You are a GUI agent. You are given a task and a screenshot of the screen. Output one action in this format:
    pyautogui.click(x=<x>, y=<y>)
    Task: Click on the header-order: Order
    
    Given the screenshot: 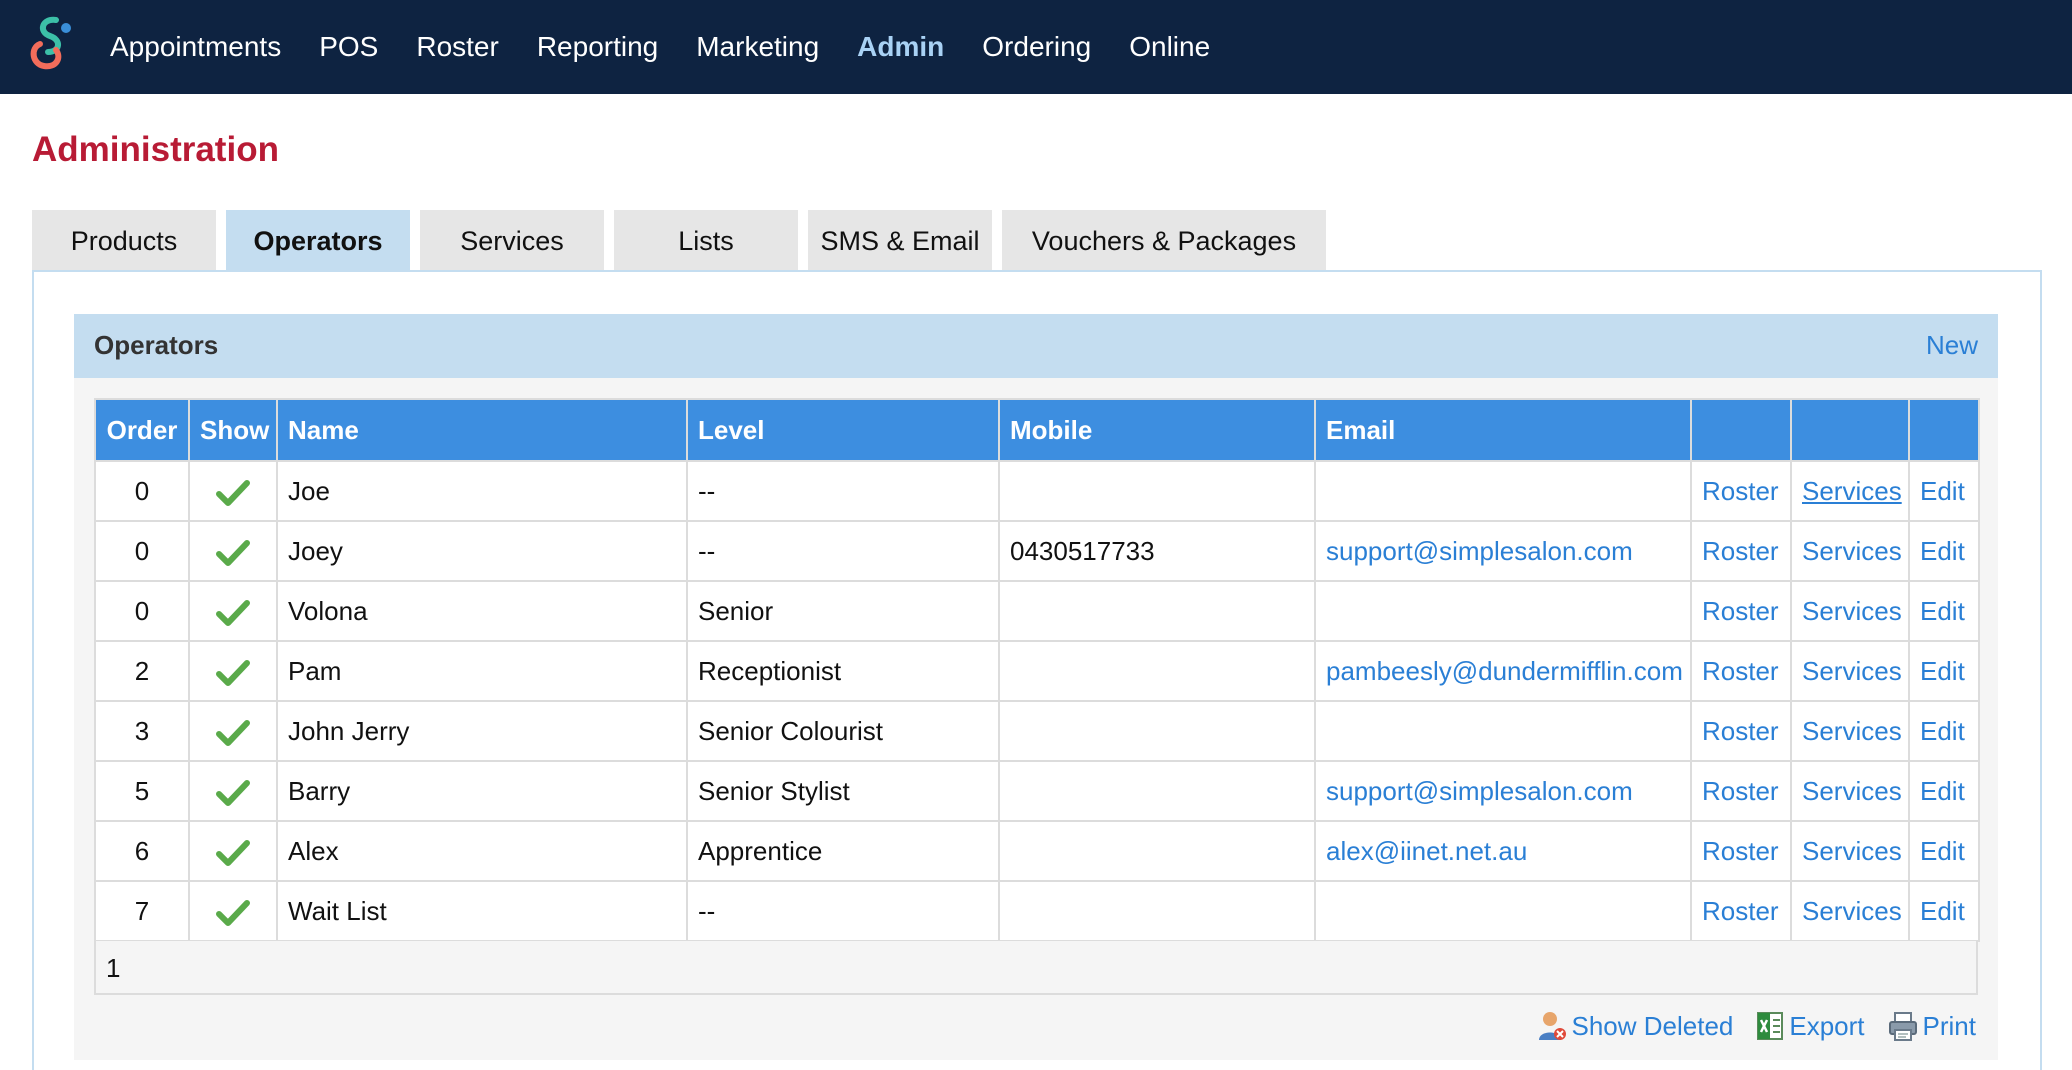 What is the action you would take?
    pyautogui.click(x=142, y=430)
    